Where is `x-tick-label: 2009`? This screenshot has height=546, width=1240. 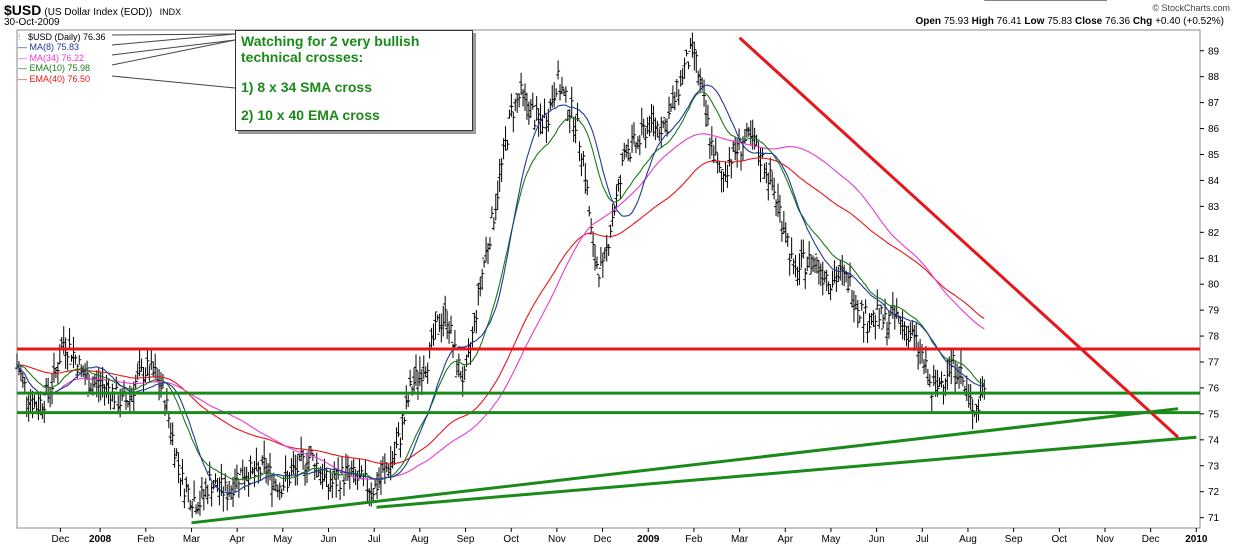 x-tick-label: 2009 is located at coordinates (648, 539).